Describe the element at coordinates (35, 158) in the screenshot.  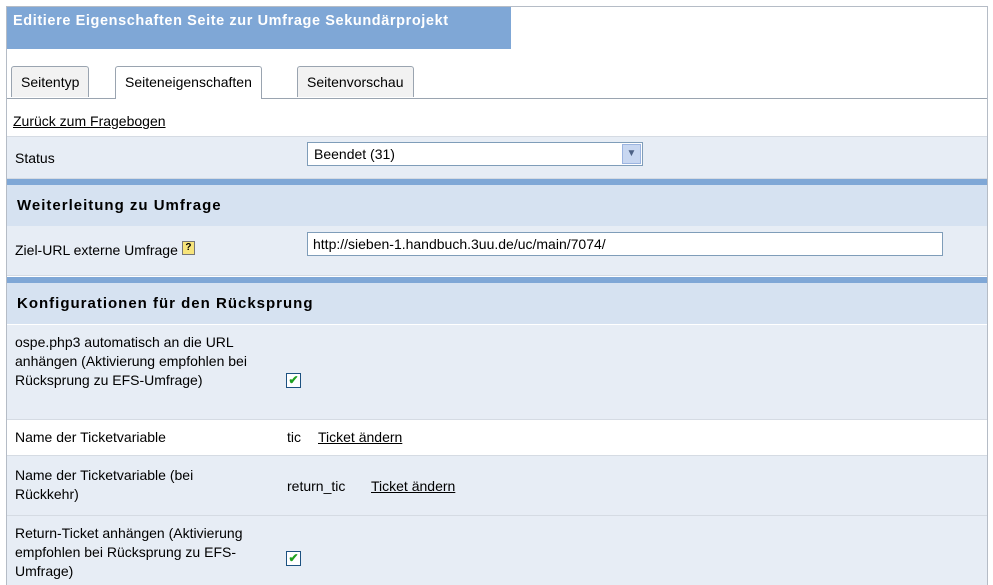
I see `status-label: Status` at that location.